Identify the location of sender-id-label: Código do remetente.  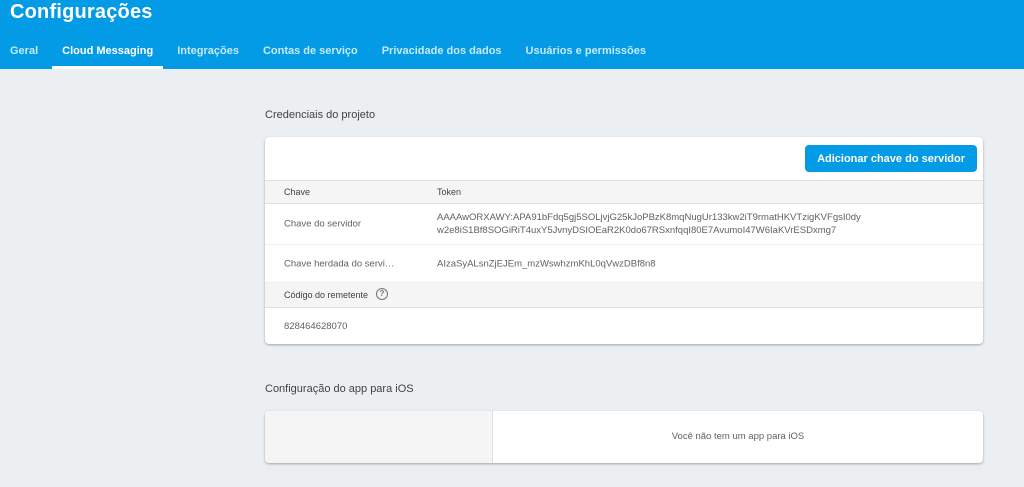
(326, 295).